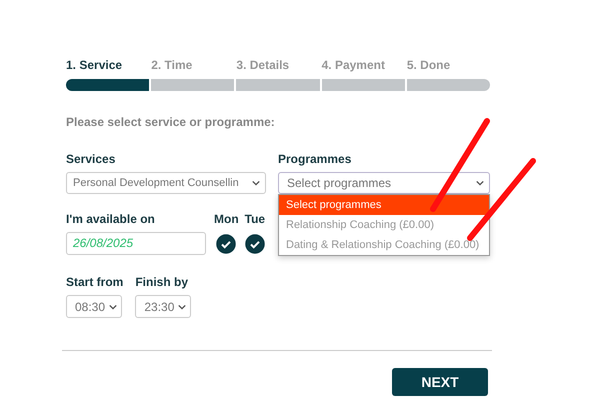  What do you see at coordinates (384, 225) in the screenshot?
I see `dropdown-option: Relationship Coaching (£0.00)` at bounding box center [384, 225].